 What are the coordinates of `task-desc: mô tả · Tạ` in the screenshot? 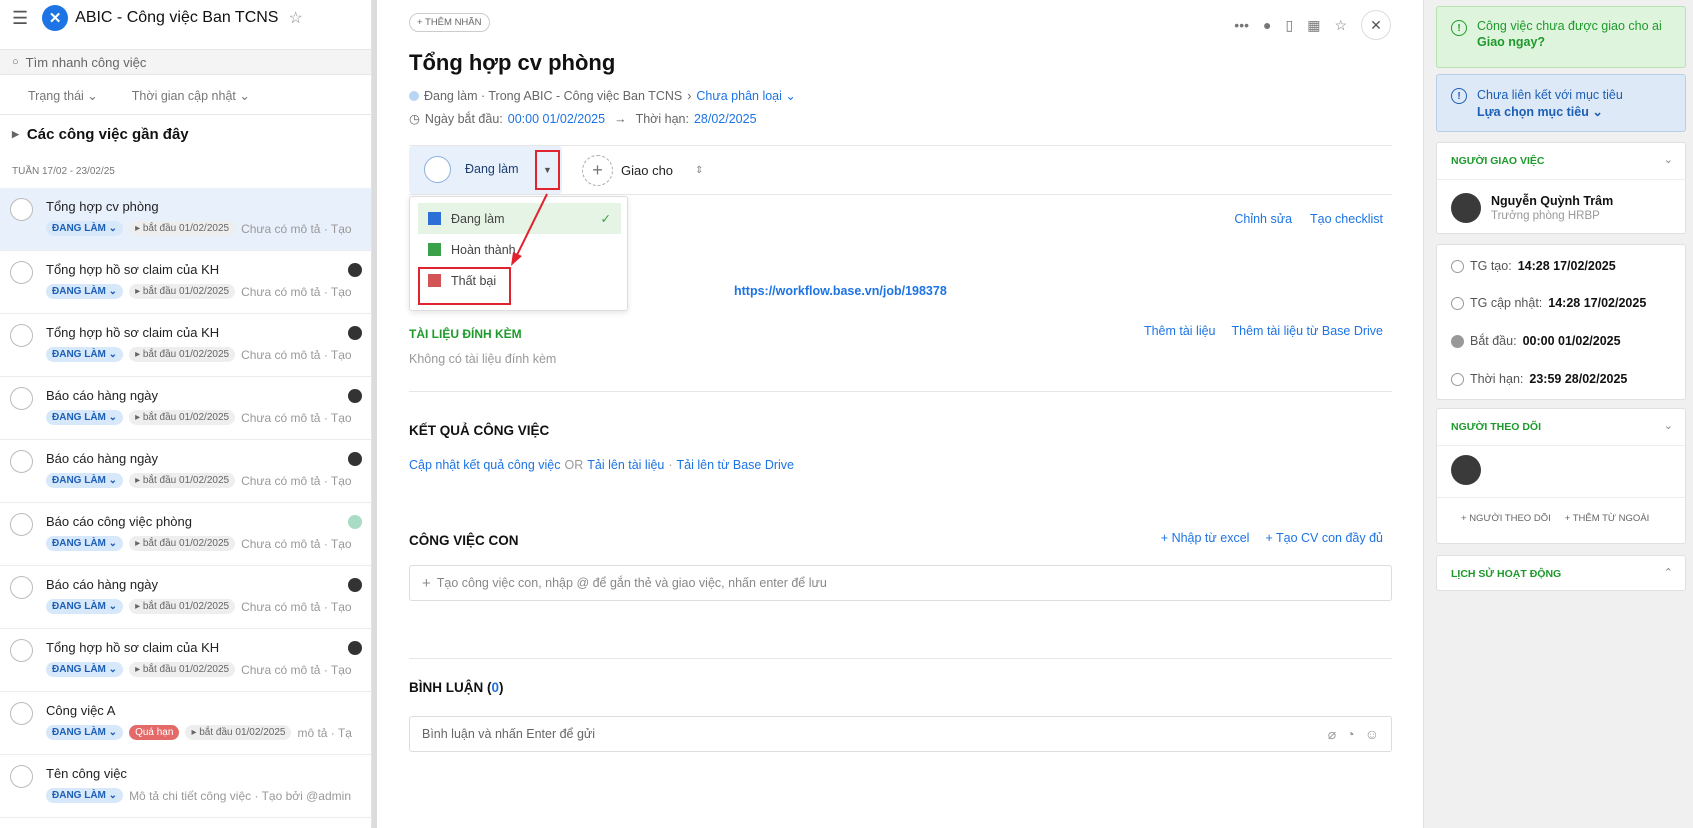 It's located at (324, 732).